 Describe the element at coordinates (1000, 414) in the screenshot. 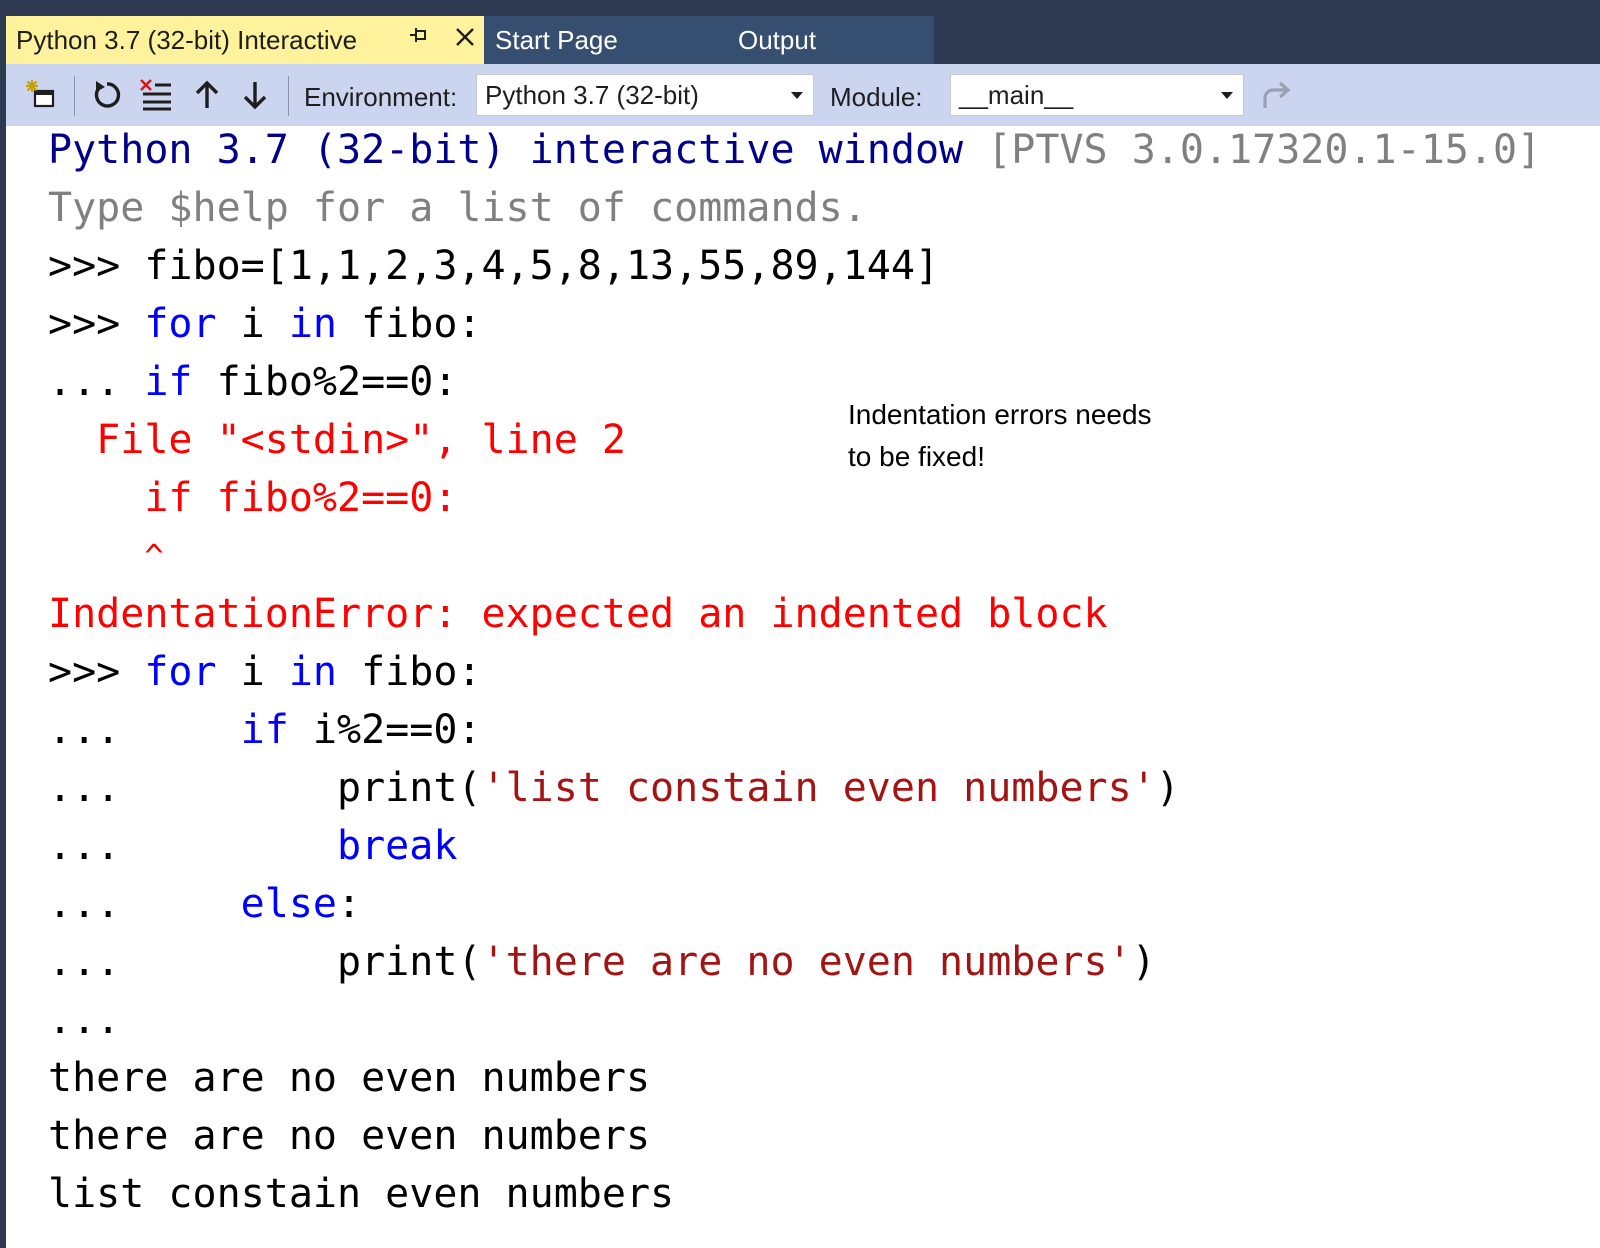

I see `annotation-line: Indentation errors needs` at that location.